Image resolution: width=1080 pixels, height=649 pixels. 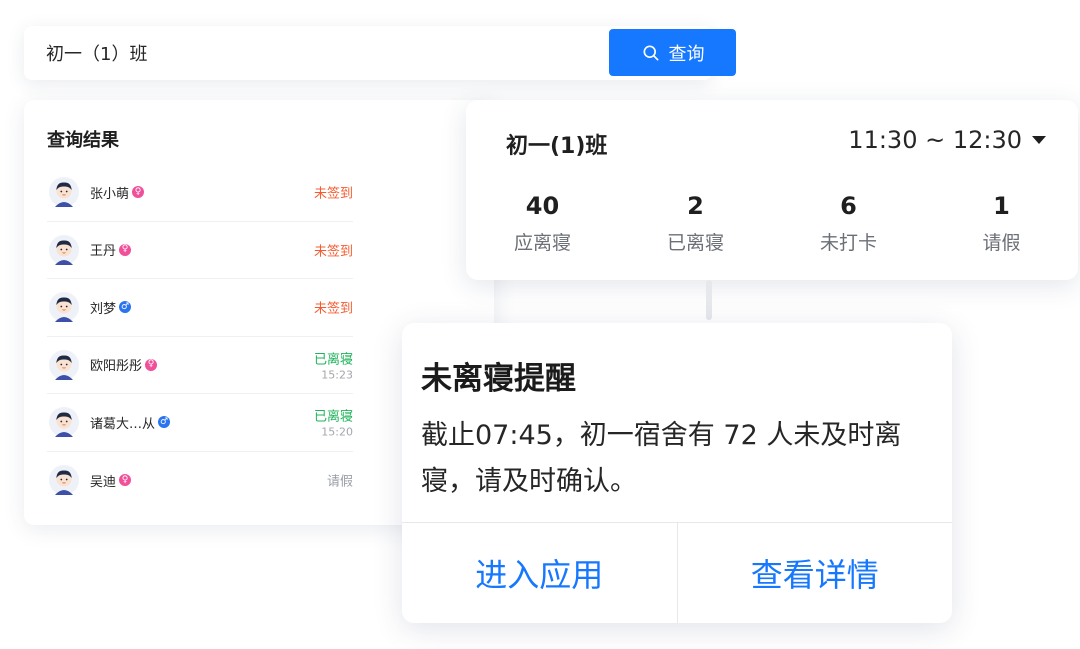 What do you see at coordinates (200, 193) in the screenshot?
I see `list-item: 张小萌 ♀ 未签到` at bounding box center [200, 193].